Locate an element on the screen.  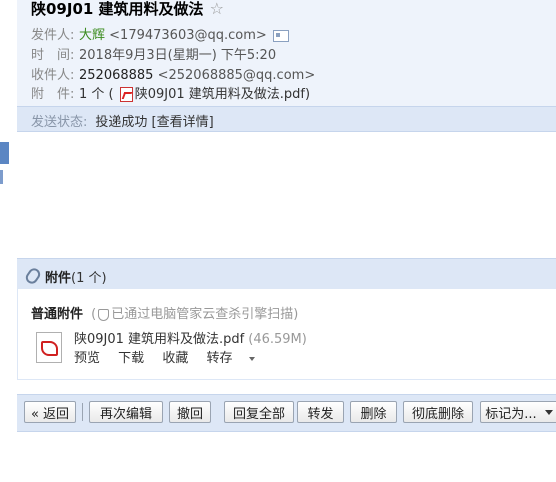
contact-card-icon is located at coordinates (280, 35).